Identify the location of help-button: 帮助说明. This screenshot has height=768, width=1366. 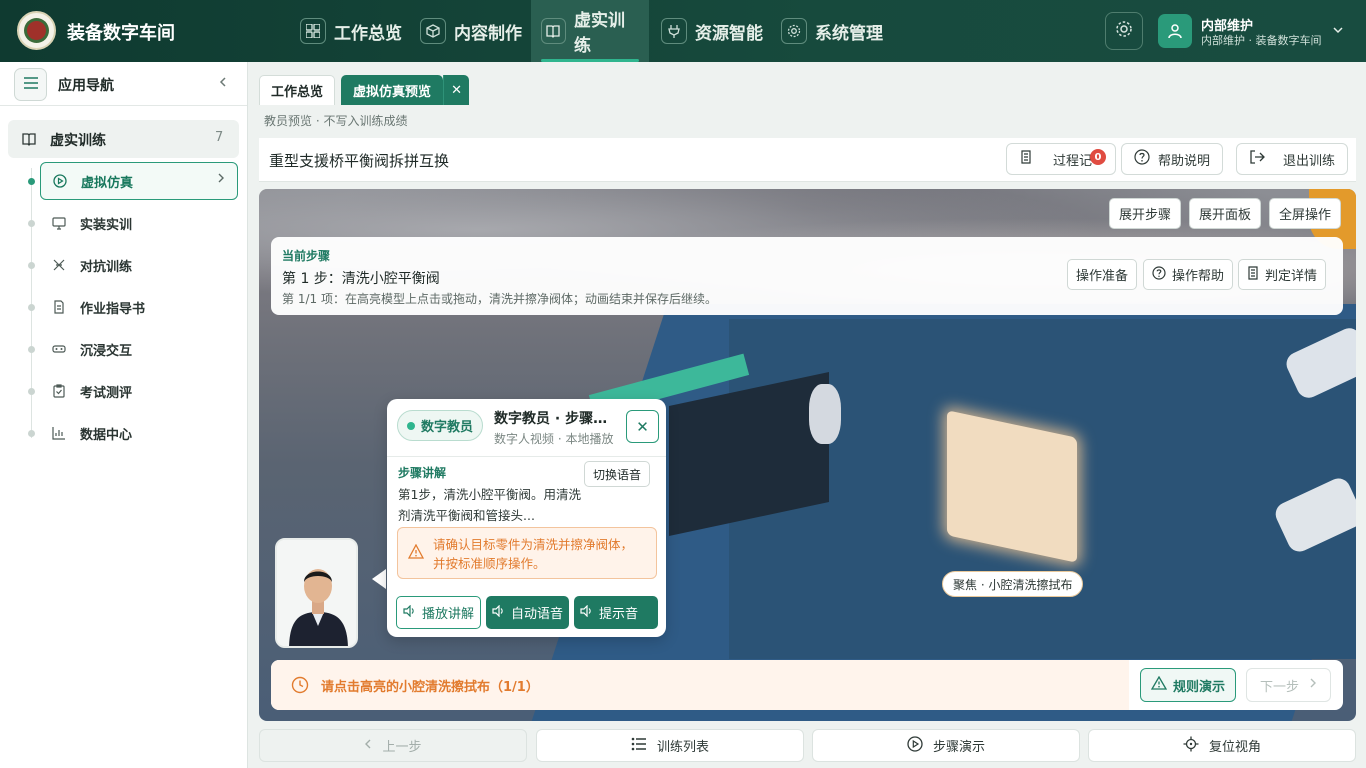
(1172, 159).